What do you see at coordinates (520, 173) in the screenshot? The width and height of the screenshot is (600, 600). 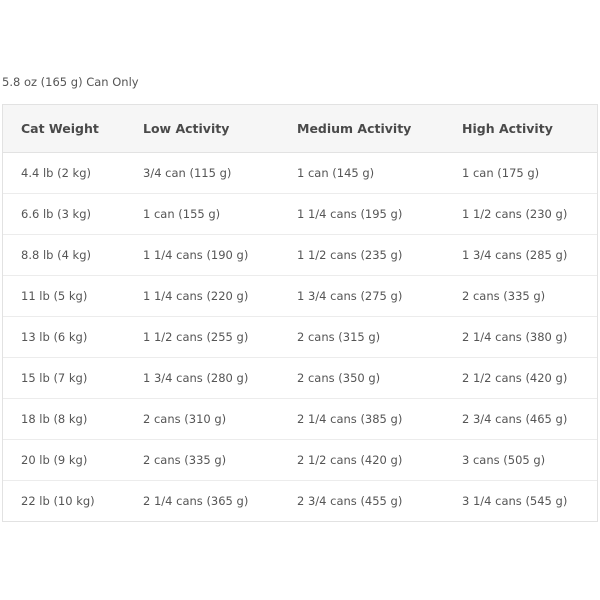 I see `cell-high-activity: 1 can (175 g)` at bounding box center [520, 173].